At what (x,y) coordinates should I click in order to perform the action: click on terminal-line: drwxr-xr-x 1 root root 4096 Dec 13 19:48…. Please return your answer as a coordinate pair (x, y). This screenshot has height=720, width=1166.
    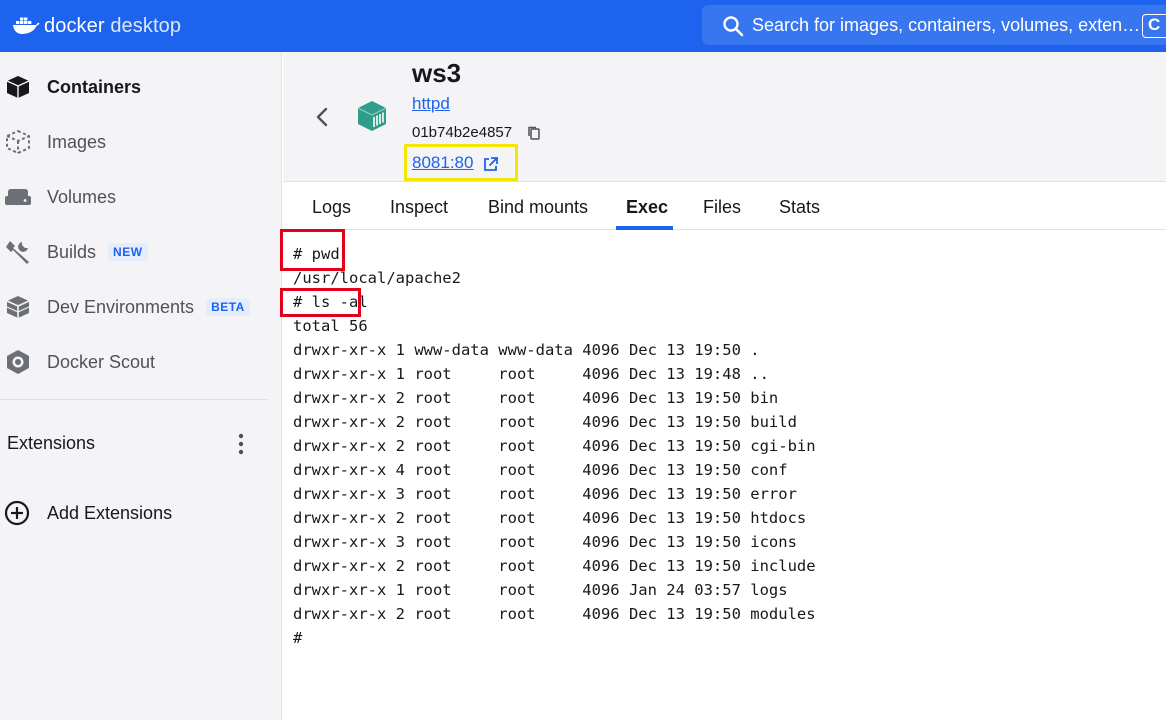
    Looking at the image, I should click on (531, 374).